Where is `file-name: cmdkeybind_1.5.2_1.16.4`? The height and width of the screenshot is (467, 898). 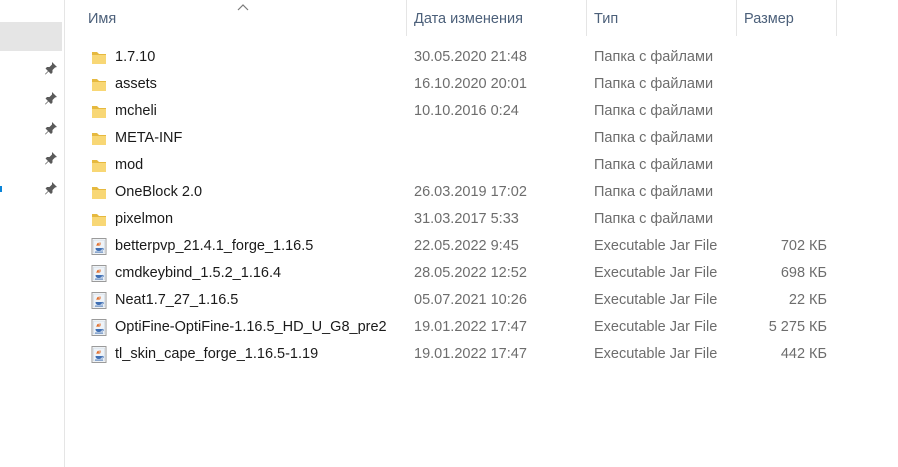
file-name: cmdkeybind_1.5.2_1.16.4 is located at coordinates (198, 273).